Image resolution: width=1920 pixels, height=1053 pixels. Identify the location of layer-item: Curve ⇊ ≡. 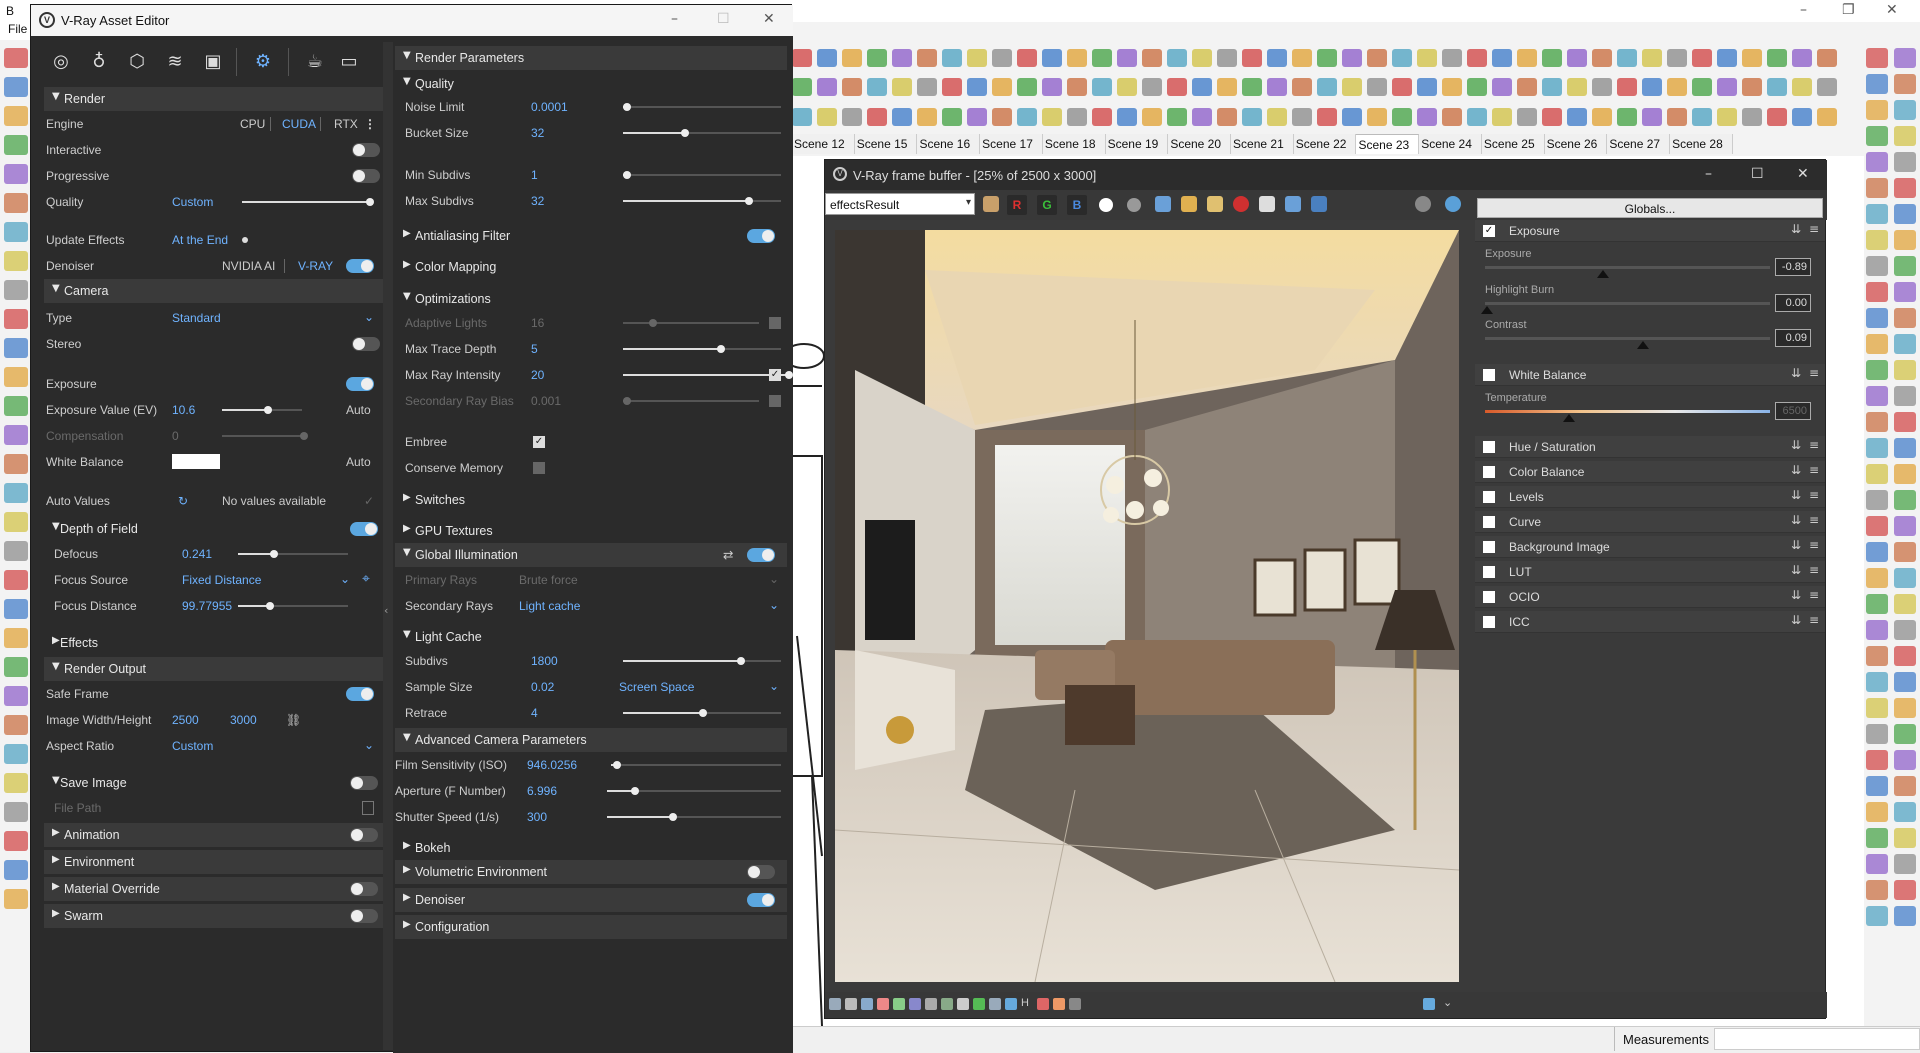
(1650, 522).